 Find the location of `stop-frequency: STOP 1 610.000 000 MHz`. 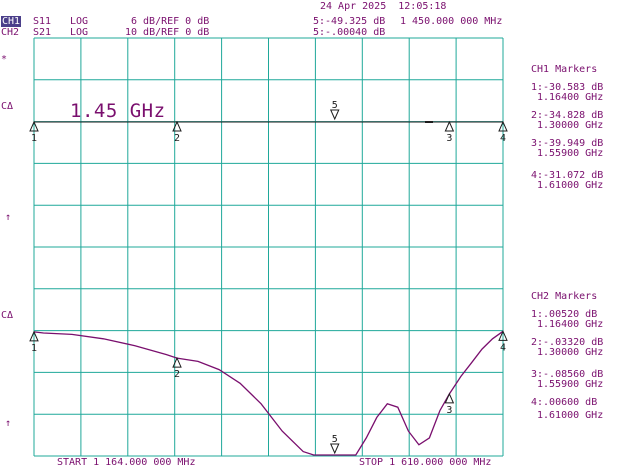

stop-frequency: STOP 1 610.000 000 MHz is located at coordinates (425, 462).